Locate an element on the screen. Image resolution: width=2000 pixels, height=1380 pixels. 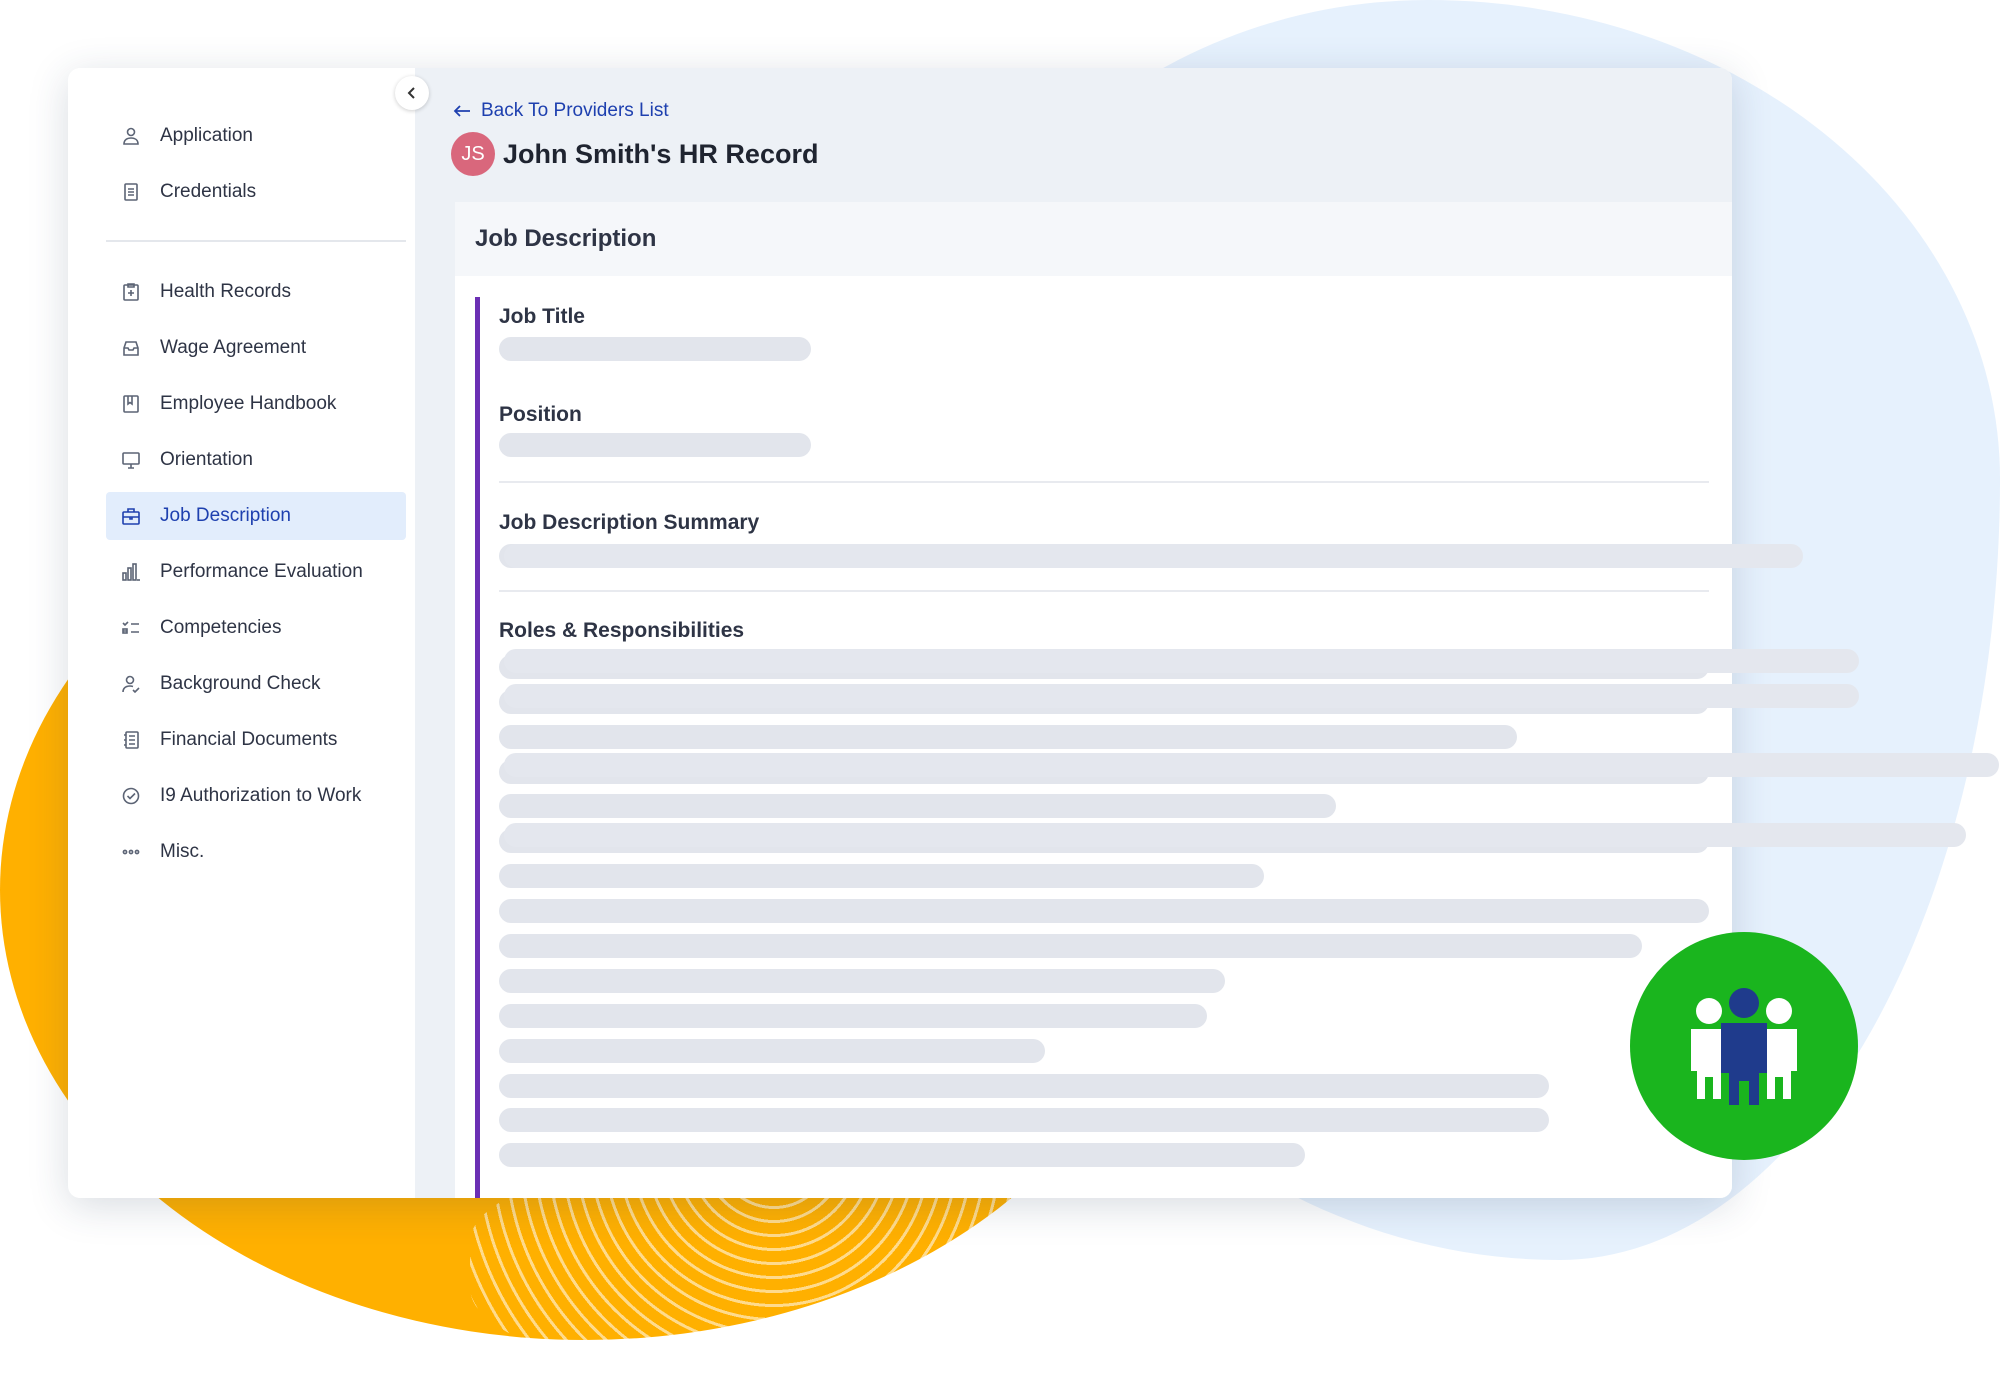
medical-clipboard-icon is located at coordinates (131, 292).